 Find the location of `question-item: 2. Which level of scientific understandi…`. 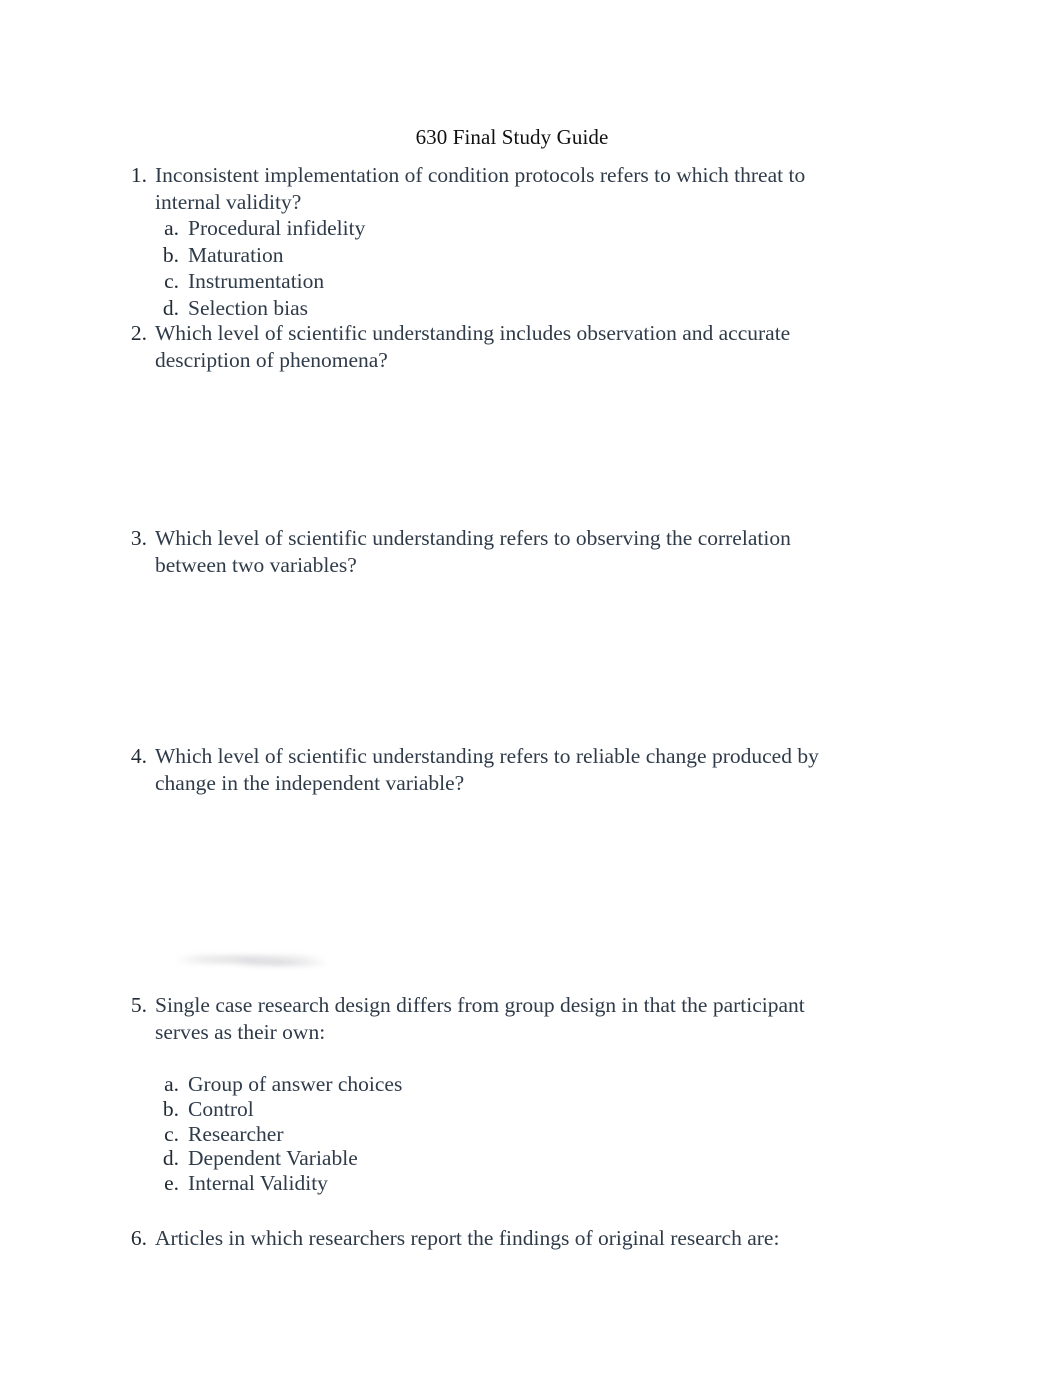

question-item: 2. Which level of scientific understandi… is located at coordinates (472, 346).